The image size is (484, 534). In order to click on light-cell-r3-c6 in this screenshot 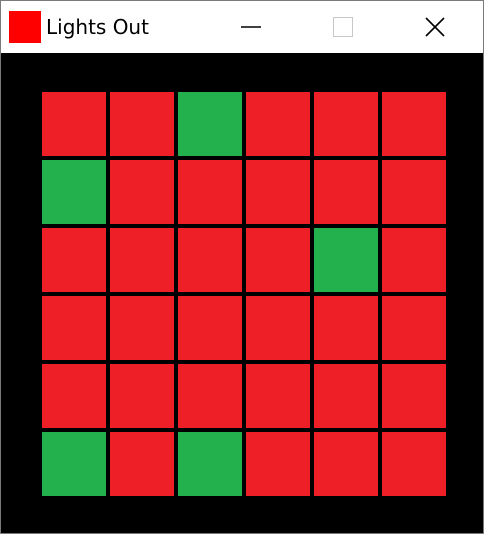, I will do `click(414, 260)`.